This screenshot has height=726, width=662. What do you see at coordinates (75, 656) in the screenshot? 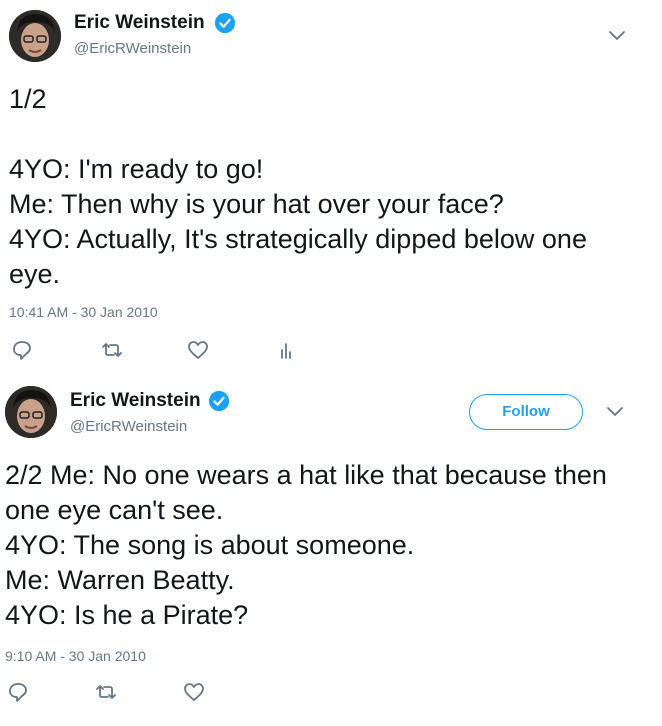
I see `tweet-timestamp: 9:10 AM - 30 Jan 2010` at bounding box center [75, 656].